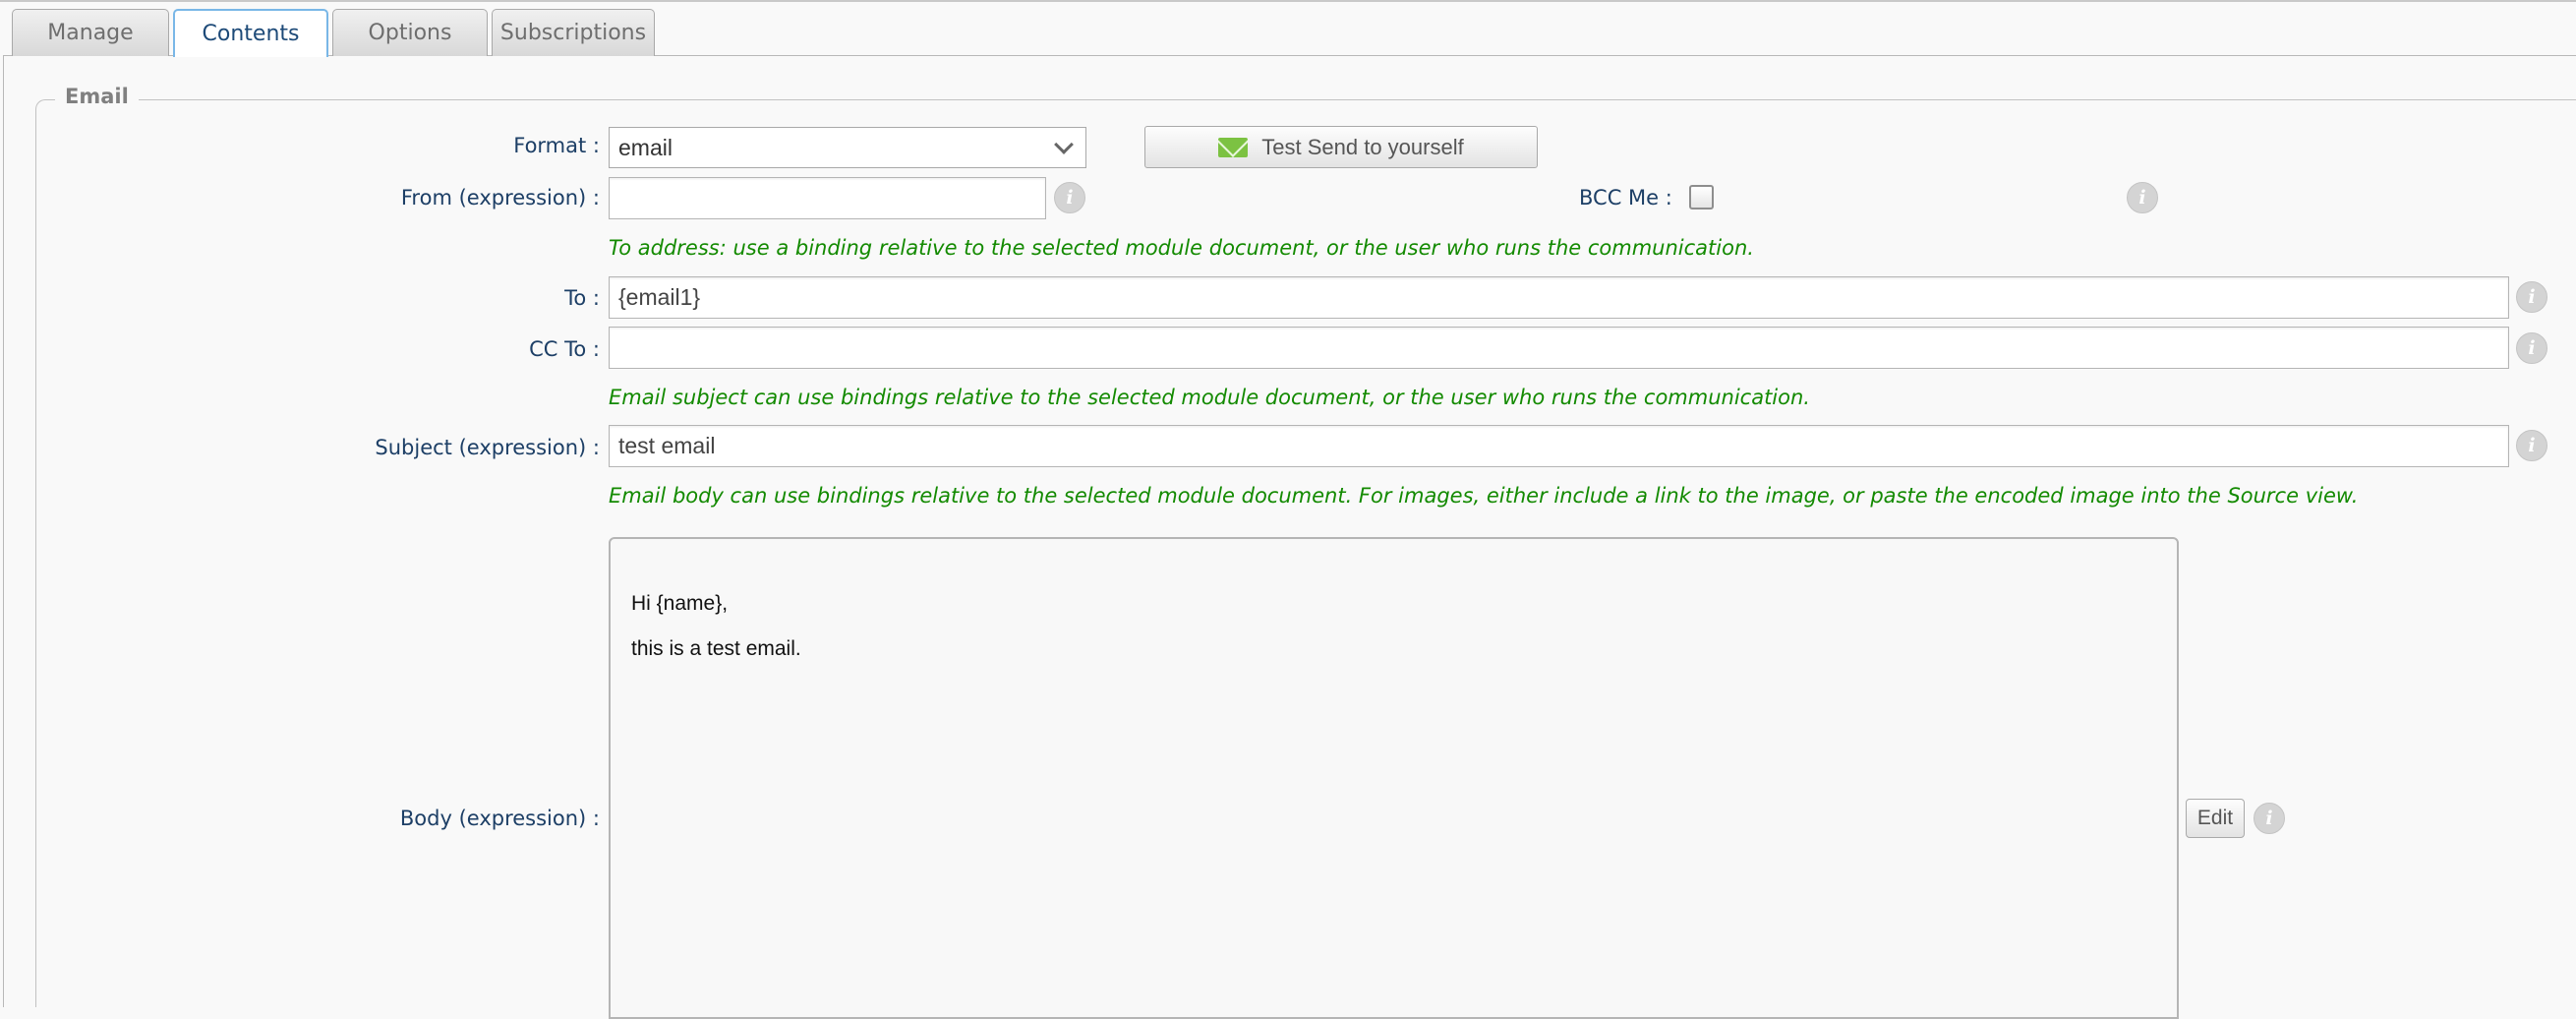 The image size is (2576, 1019). I want to click on format-value: email, so click(645, 147).